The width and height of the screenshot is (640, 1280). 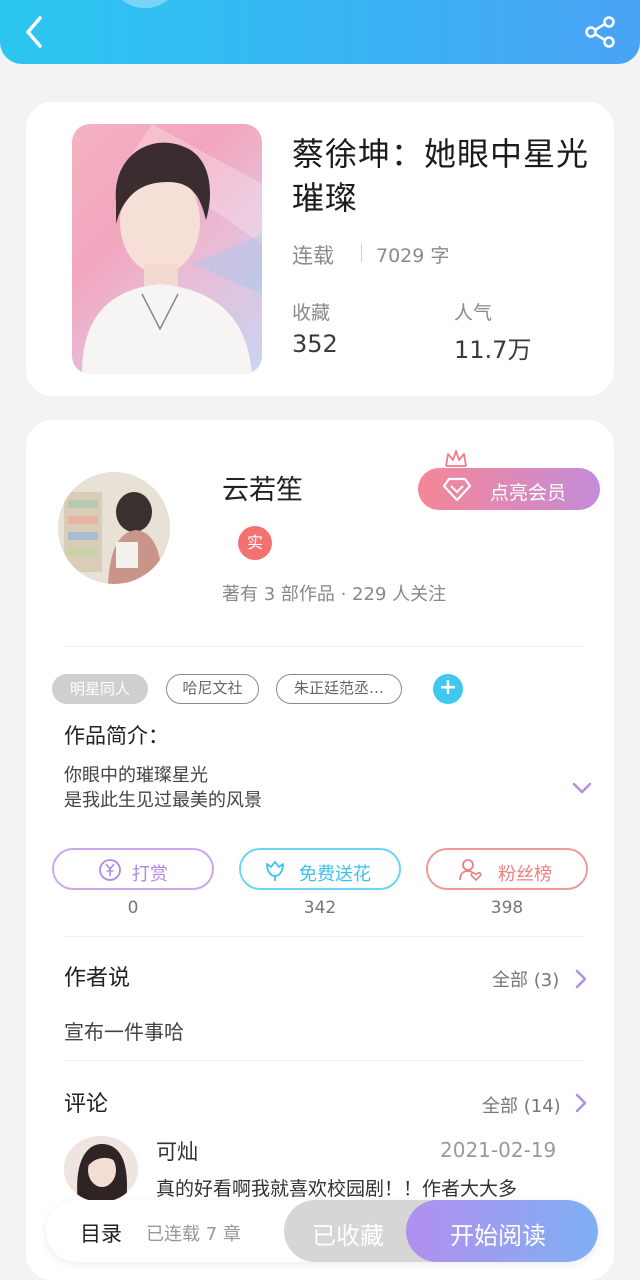 I want to click on crown-icon, so click(x=456, y=458).